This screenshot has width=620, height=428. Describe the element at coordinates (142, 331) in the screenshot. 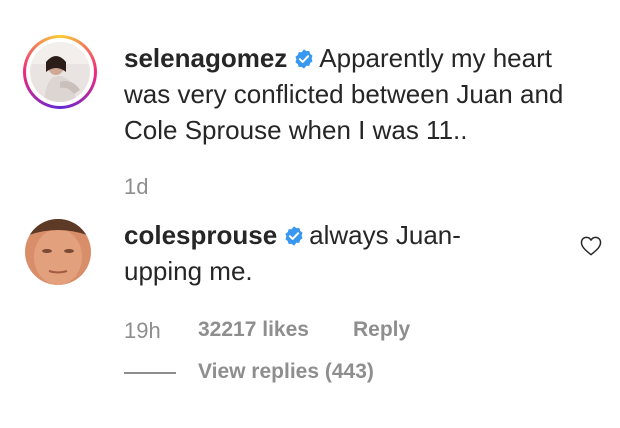

I see `comment-time: 19h` at that location.